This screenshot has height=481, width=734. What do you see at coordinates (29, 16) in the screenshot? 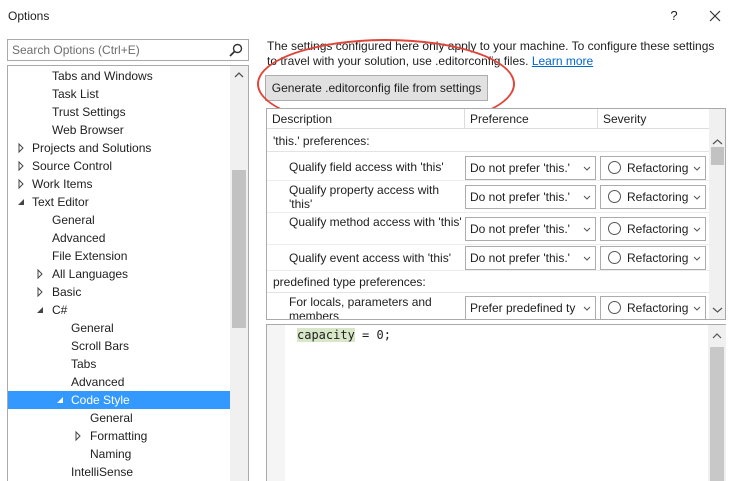
I see `window-title: Options` at bounding box center [29, 16].